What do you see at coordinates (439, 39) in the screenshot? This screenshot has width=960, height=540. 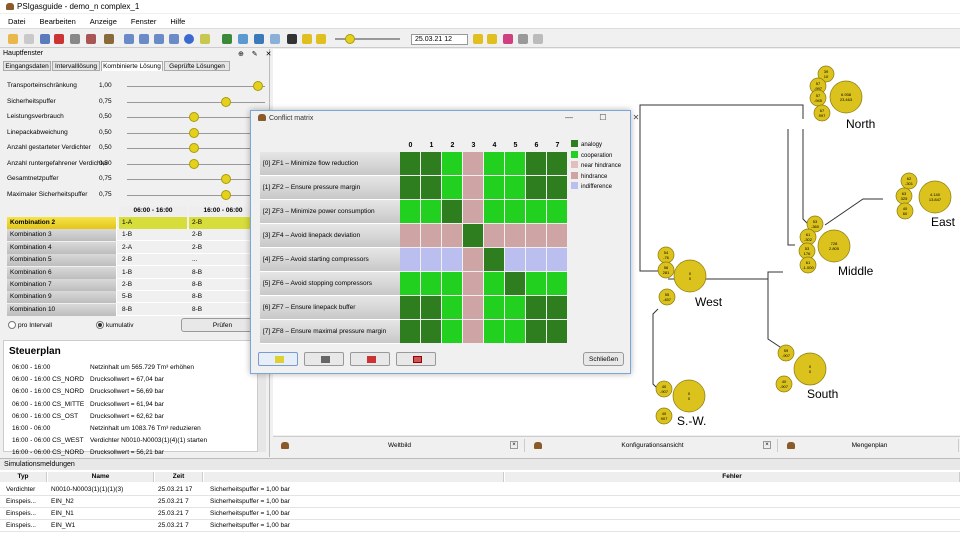 I see `date-input: 25.03.21 12` at bounding box center [439, 39].